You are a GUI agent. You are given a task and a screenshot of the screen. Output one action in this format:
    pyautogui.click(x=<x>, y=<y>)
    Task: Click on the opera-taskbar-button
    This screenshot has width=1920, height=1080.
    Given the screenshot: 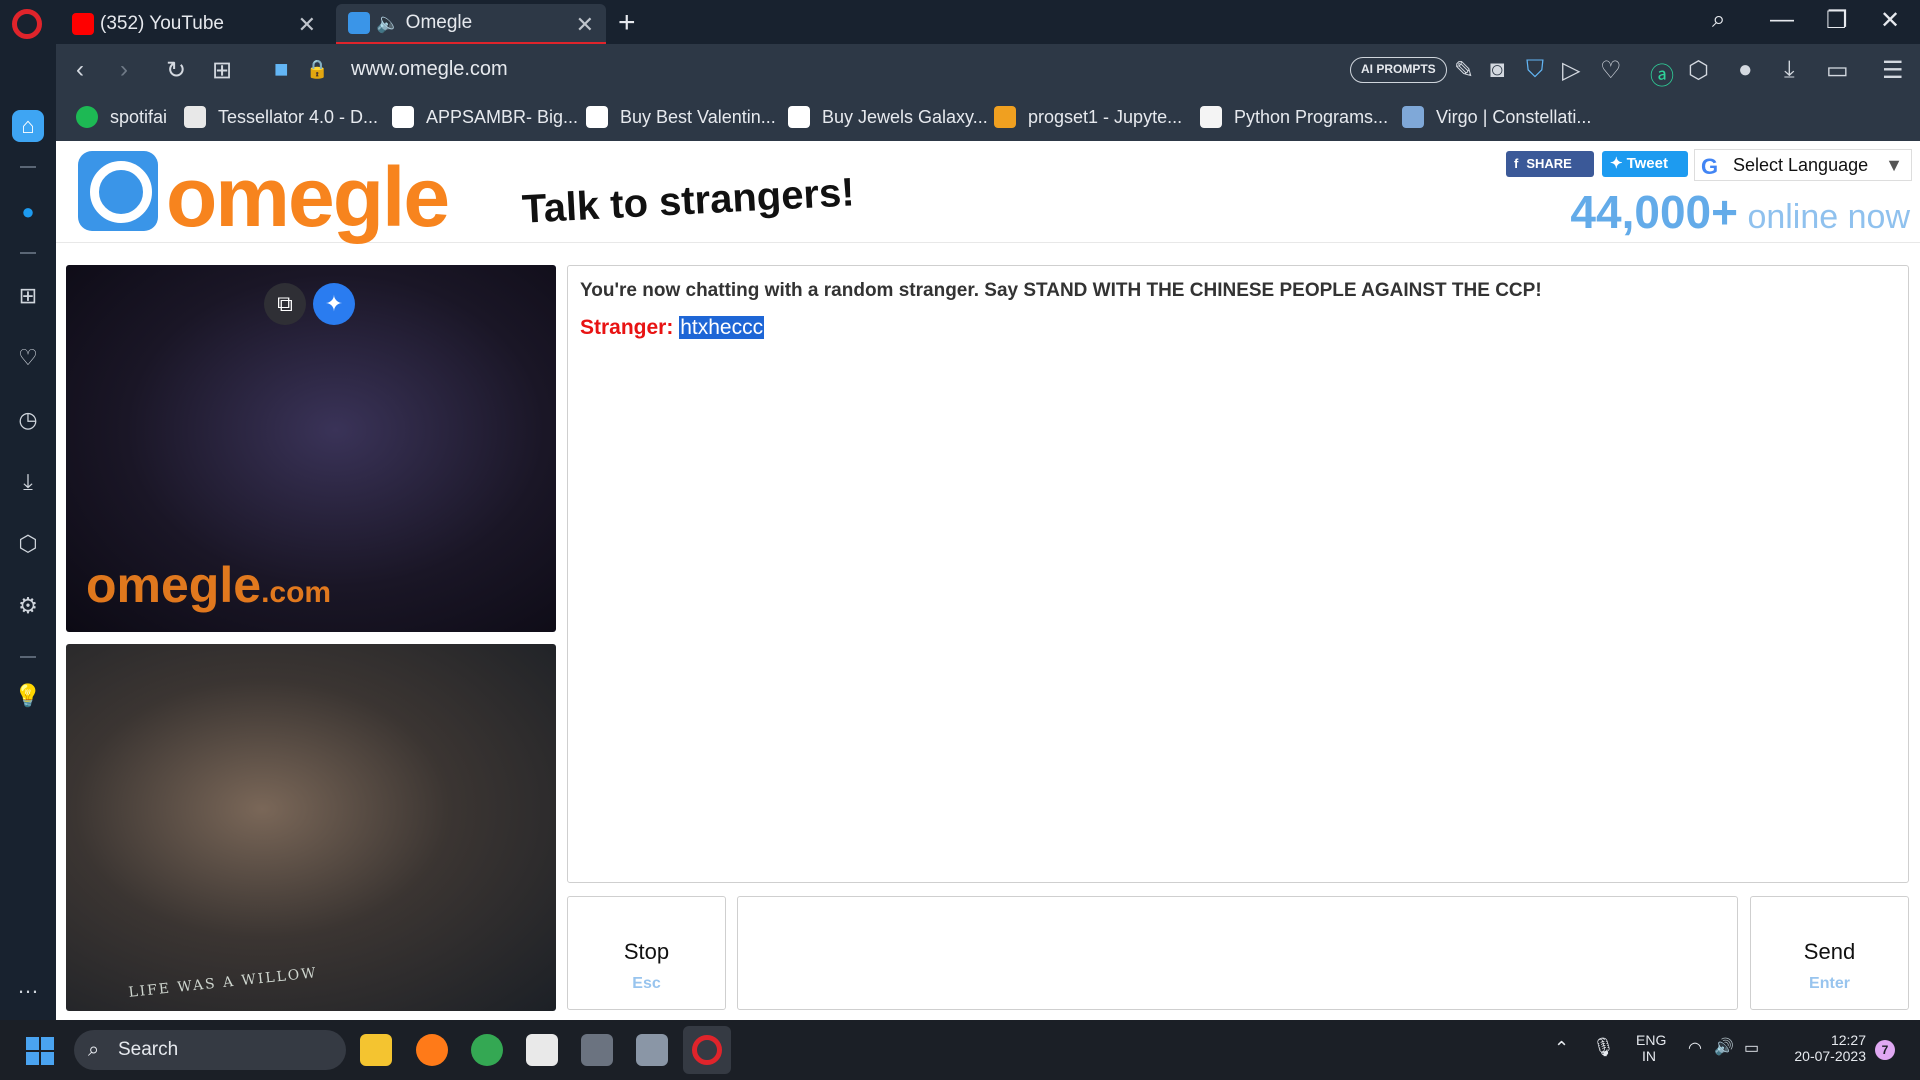 What is the action you would take?
    pyautogui.click(x=707, y=1050)
    